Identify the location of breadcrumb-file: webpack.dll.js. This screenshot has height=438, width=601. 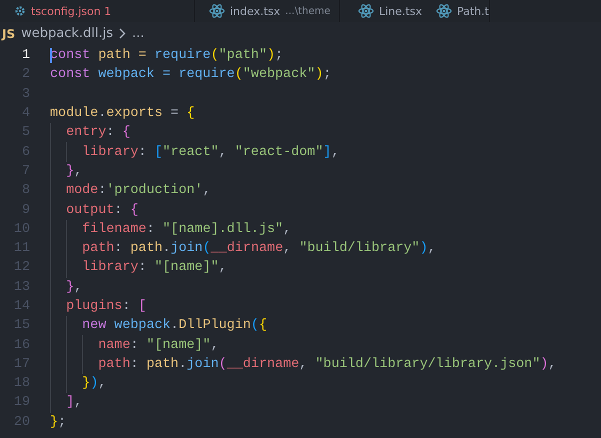
(67, 33).